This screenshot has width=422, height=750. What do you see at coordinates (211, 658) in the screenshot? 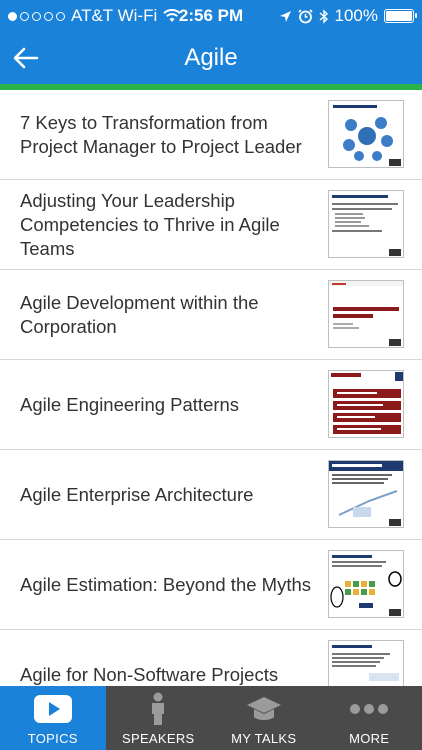
I see `list-item: Agile for Non-Software Projects` at bounding box center [211, 658].